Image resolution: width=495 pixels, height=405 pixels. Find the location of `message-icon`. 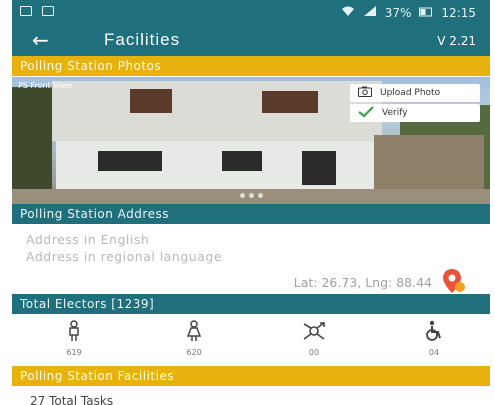

message-icon is located at coordinates (48, 11).